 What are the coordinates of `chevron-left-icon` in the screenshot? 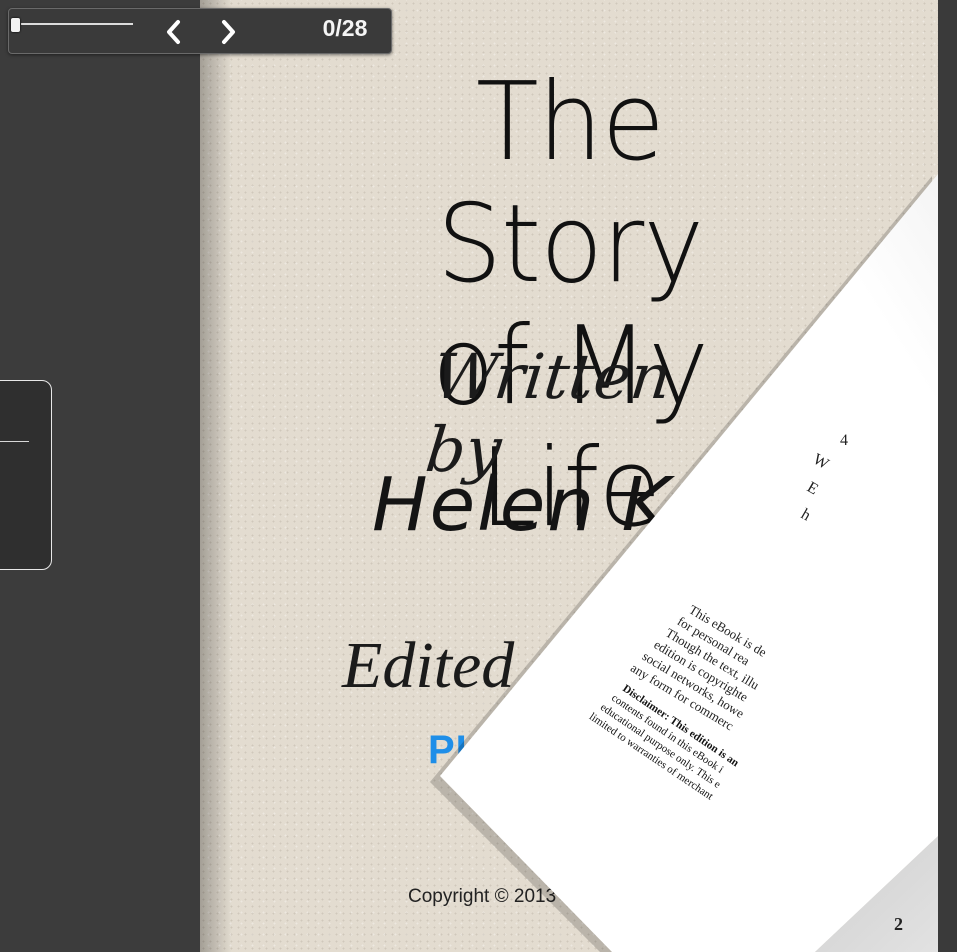 It's located at (173, 32).